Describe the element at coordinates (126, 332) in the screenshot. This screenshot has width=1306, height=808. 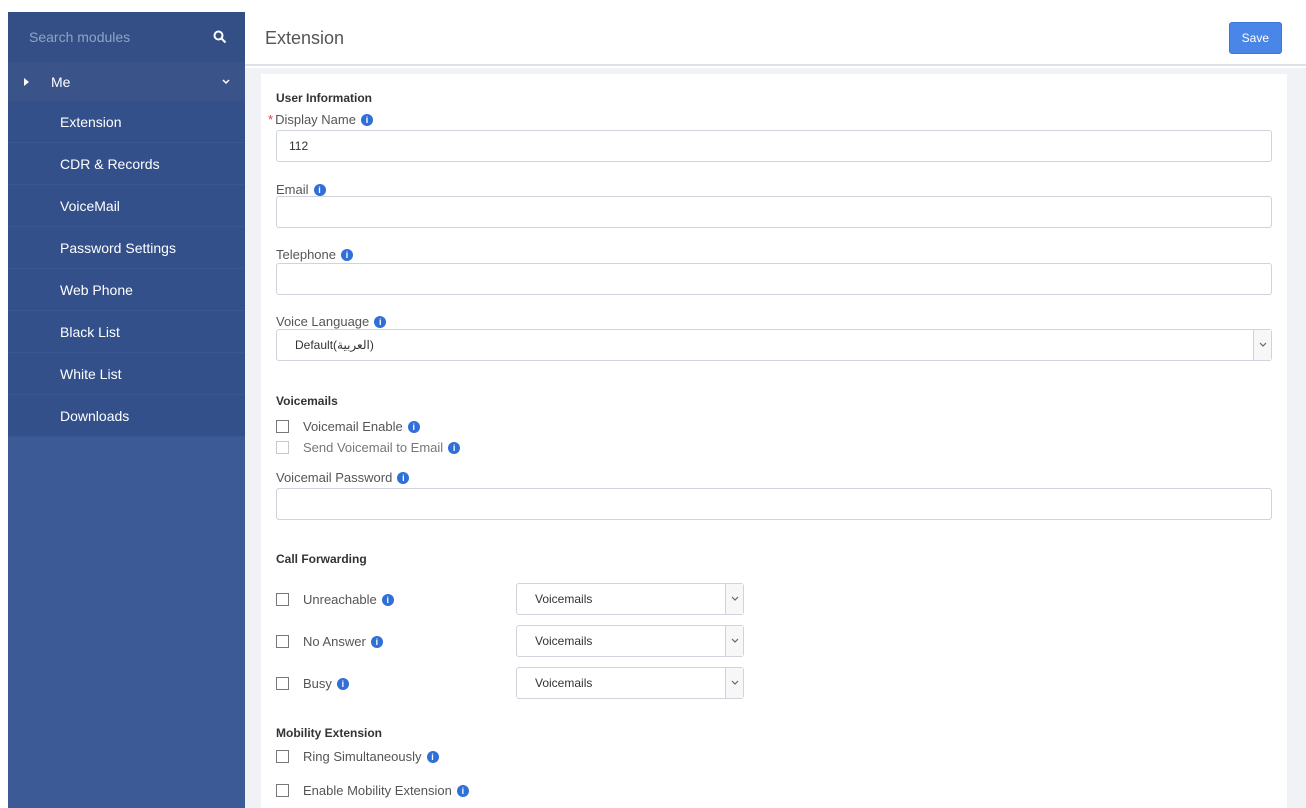
I see `sidebar-item-black-list: Black List` at that location.